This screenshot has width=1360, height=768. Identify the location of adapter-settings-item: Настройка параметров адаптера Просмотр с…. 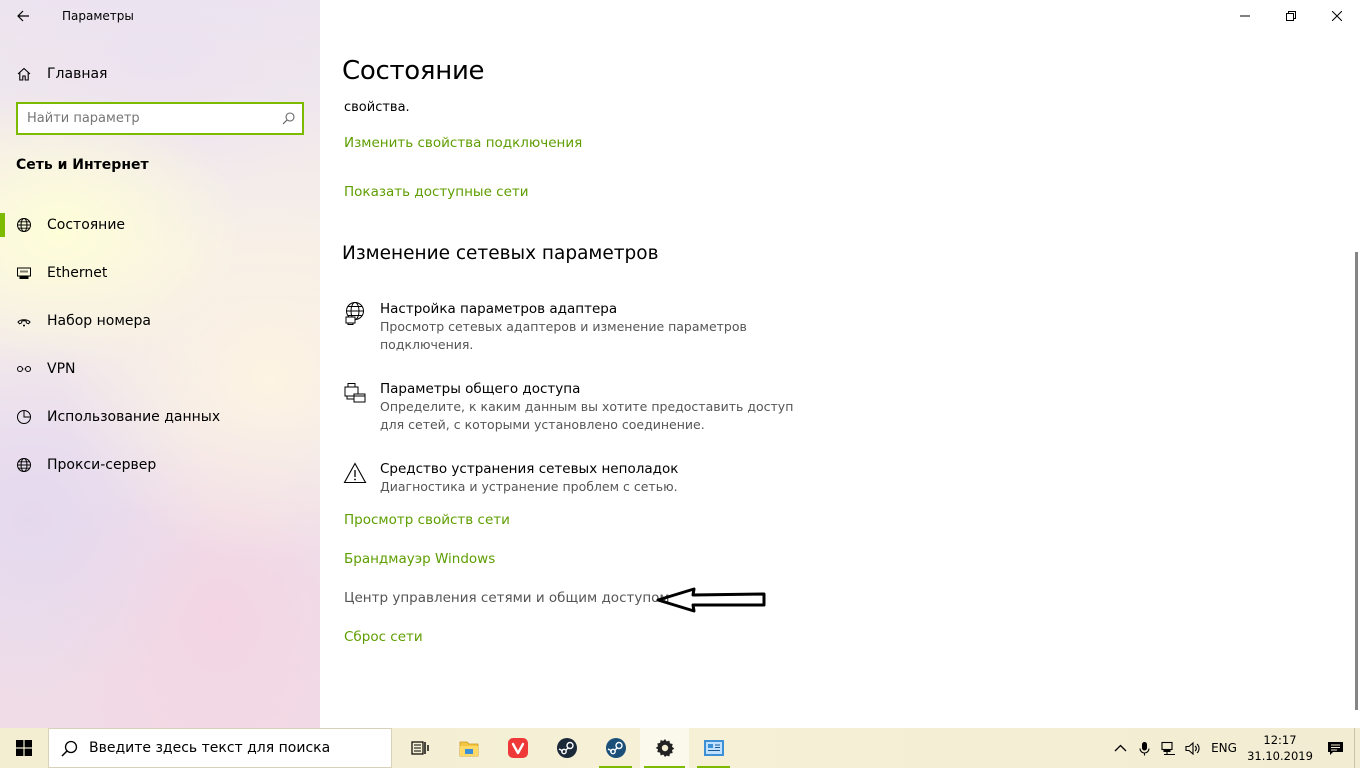
(571, 327).